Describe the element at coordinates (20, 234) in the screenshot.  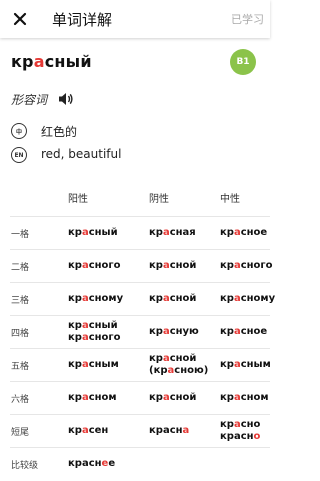
I see `row-label: 一格` at that location.